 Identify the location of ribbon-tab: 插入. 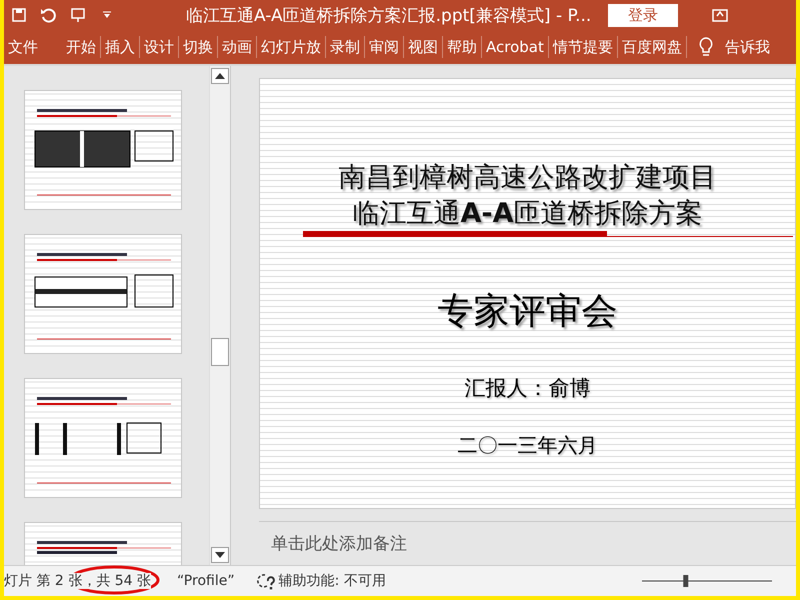
(120, 47).